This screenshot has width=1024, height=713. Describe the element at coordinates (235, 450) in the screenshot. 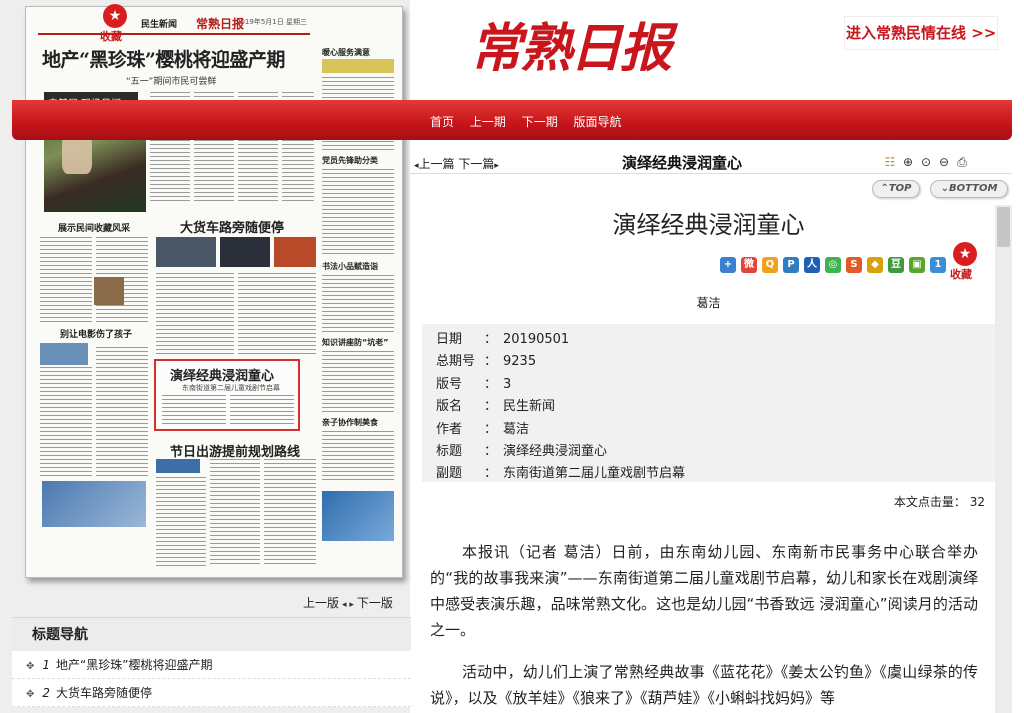

I see `paper-article-head: 节日出游提前规划路线` at that location.